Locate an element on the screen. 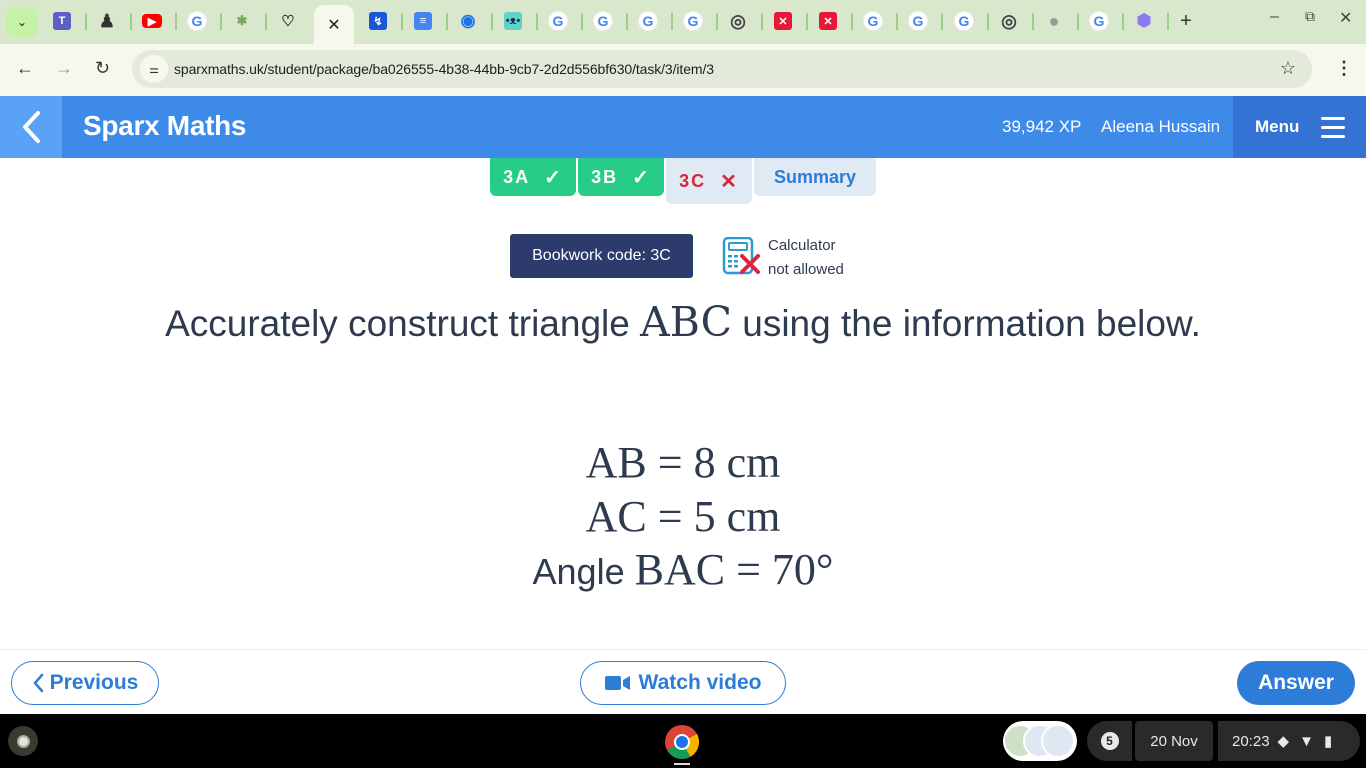 The width and height of the screenshot is (1366, 768). recent-windows-preview is located at coordinates (1040, 741).